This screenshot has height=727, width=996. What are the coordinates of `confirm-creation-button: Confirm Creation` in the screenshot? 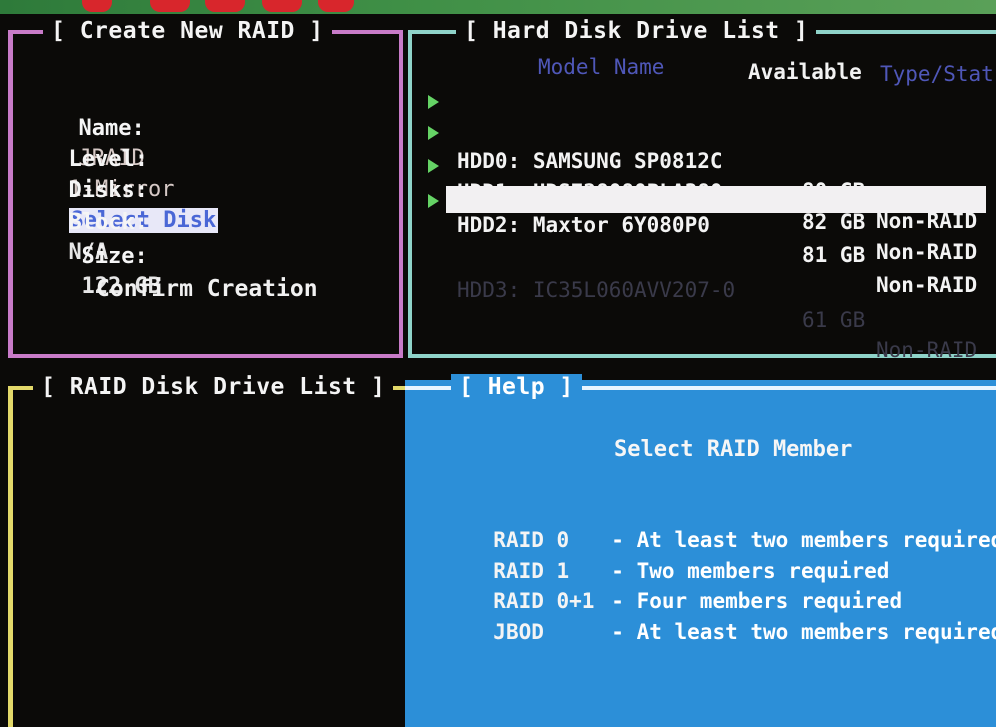 It's located at (207, 289).